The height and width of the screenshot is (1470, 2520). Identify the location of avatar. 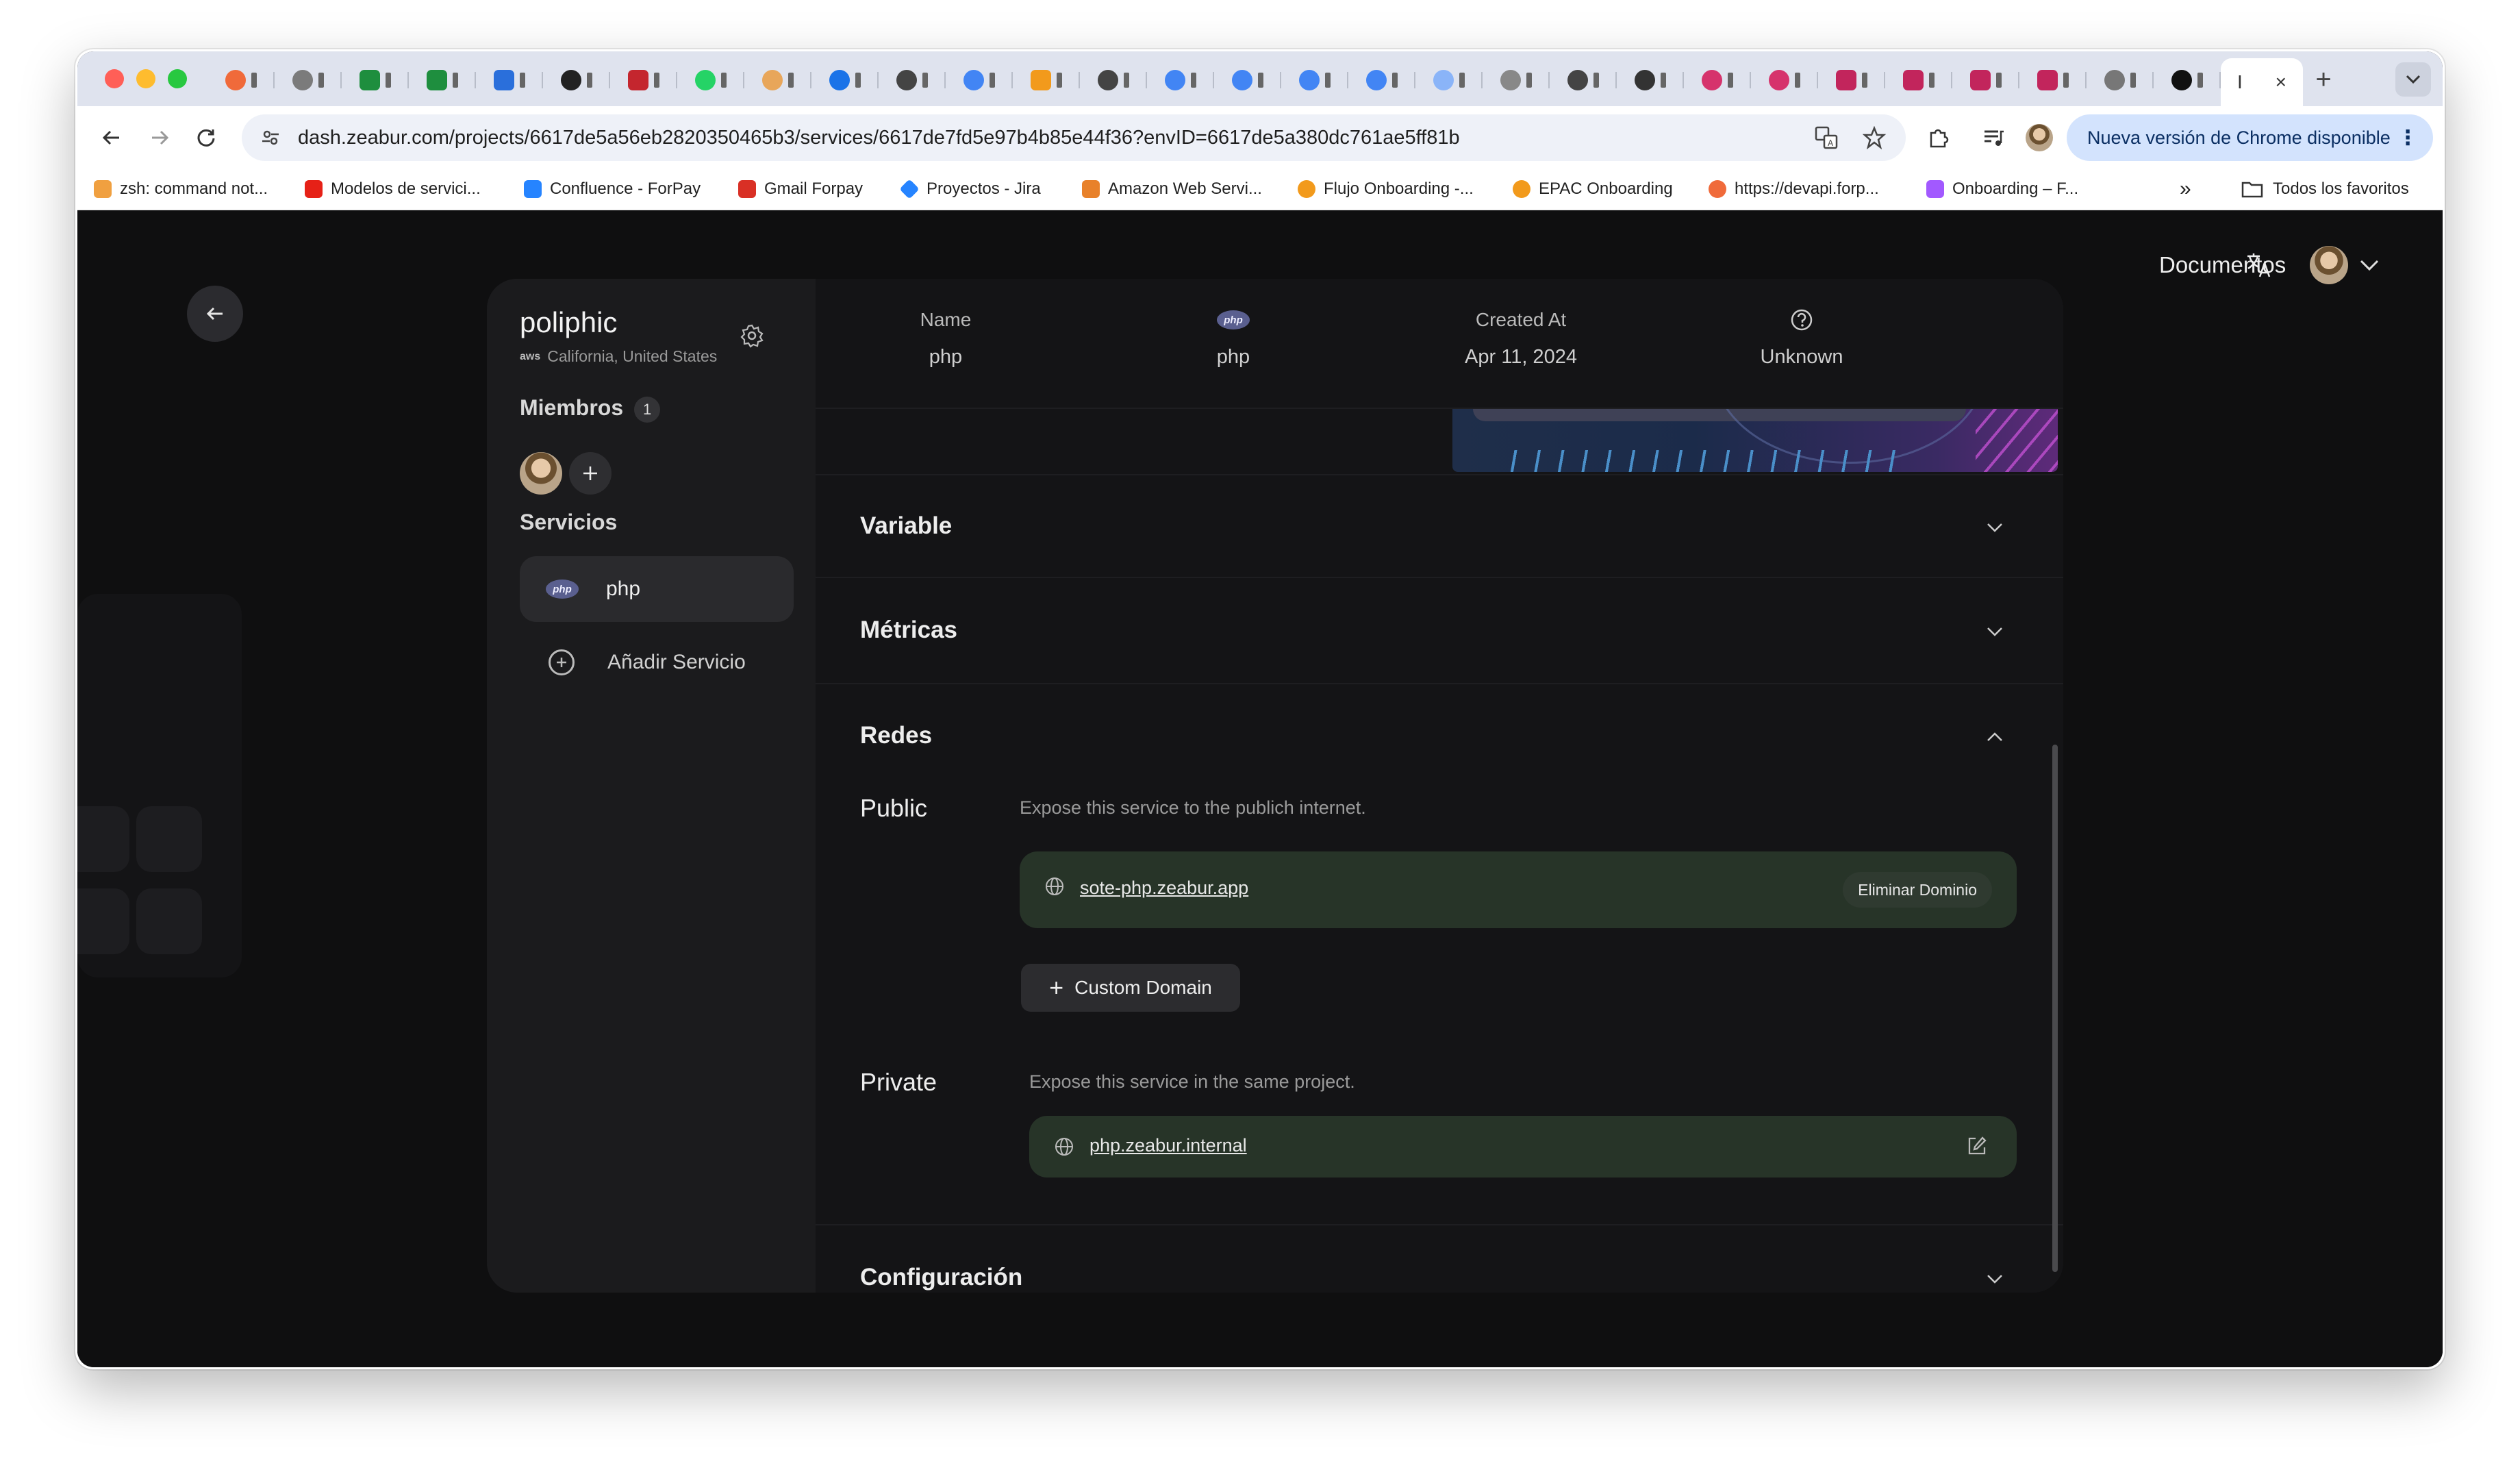
(2329, 265).